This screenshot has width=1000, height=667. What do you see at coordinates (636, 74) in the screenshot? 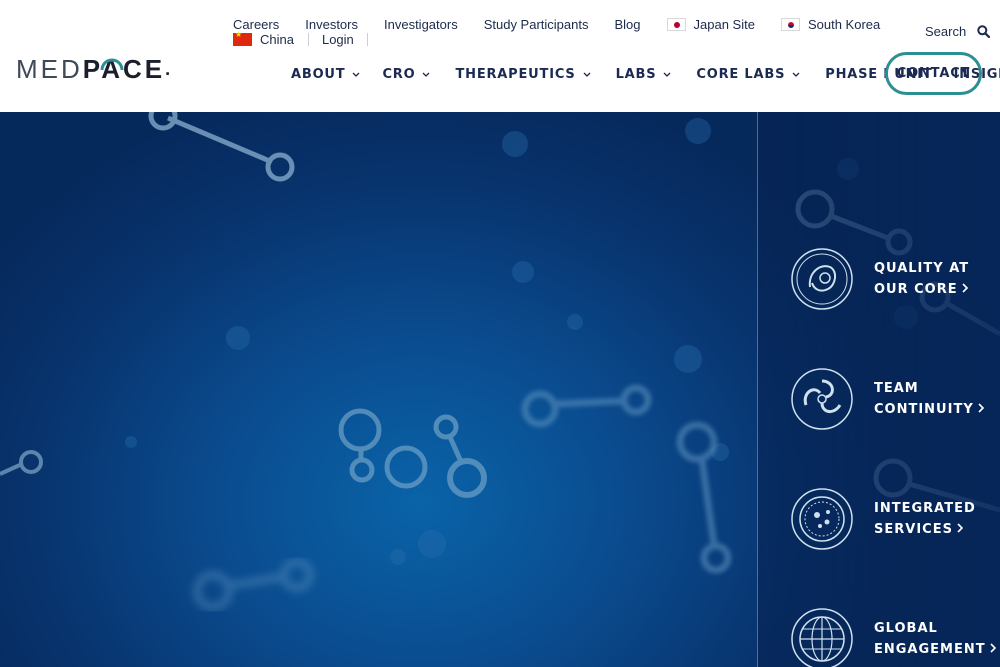
I see `nav-item-label: LABS` at bounding box center [636, 74].